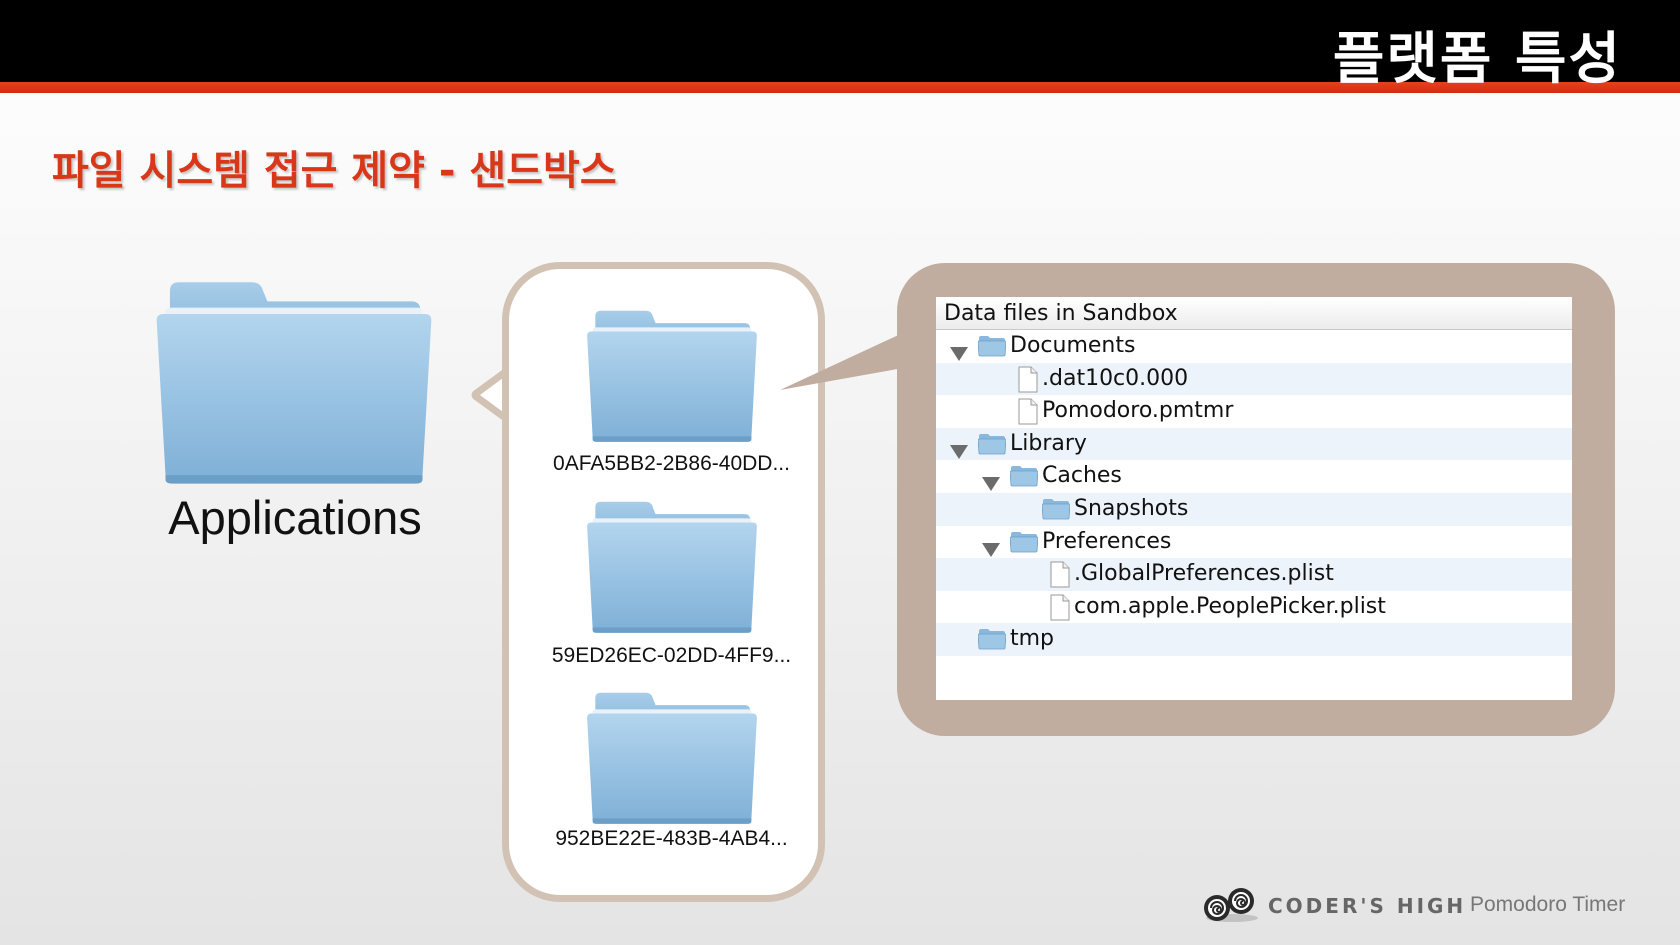 This screenshot has width=1680, height=945. I want to click on footer-product-name: Pomodoro Timer, so click(1548, 904).